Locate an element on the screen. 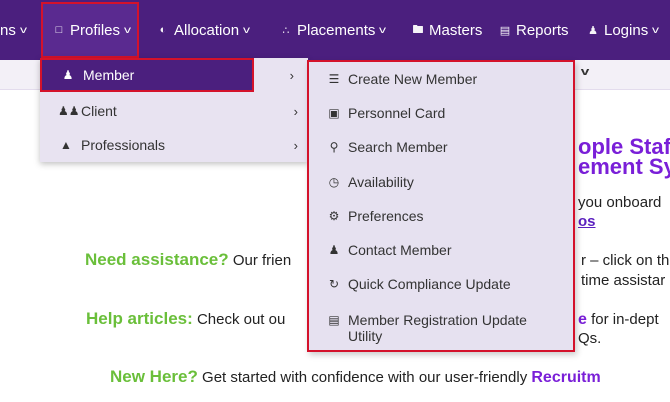 The height and width of the screenshot is (402, 670). submenu-item-label: Search Member is located at coordinates (398, 147).